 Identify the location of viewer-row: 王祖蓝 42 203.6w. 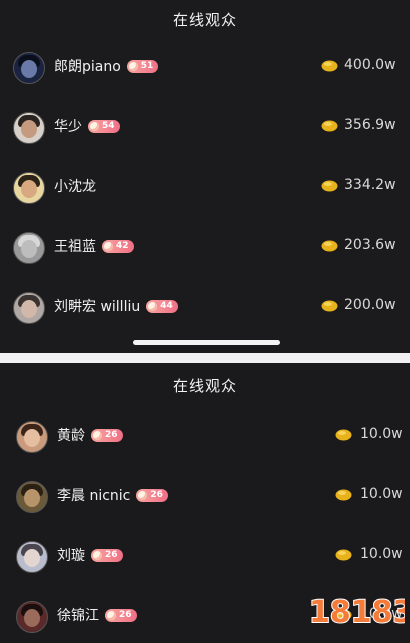
(205, 248).